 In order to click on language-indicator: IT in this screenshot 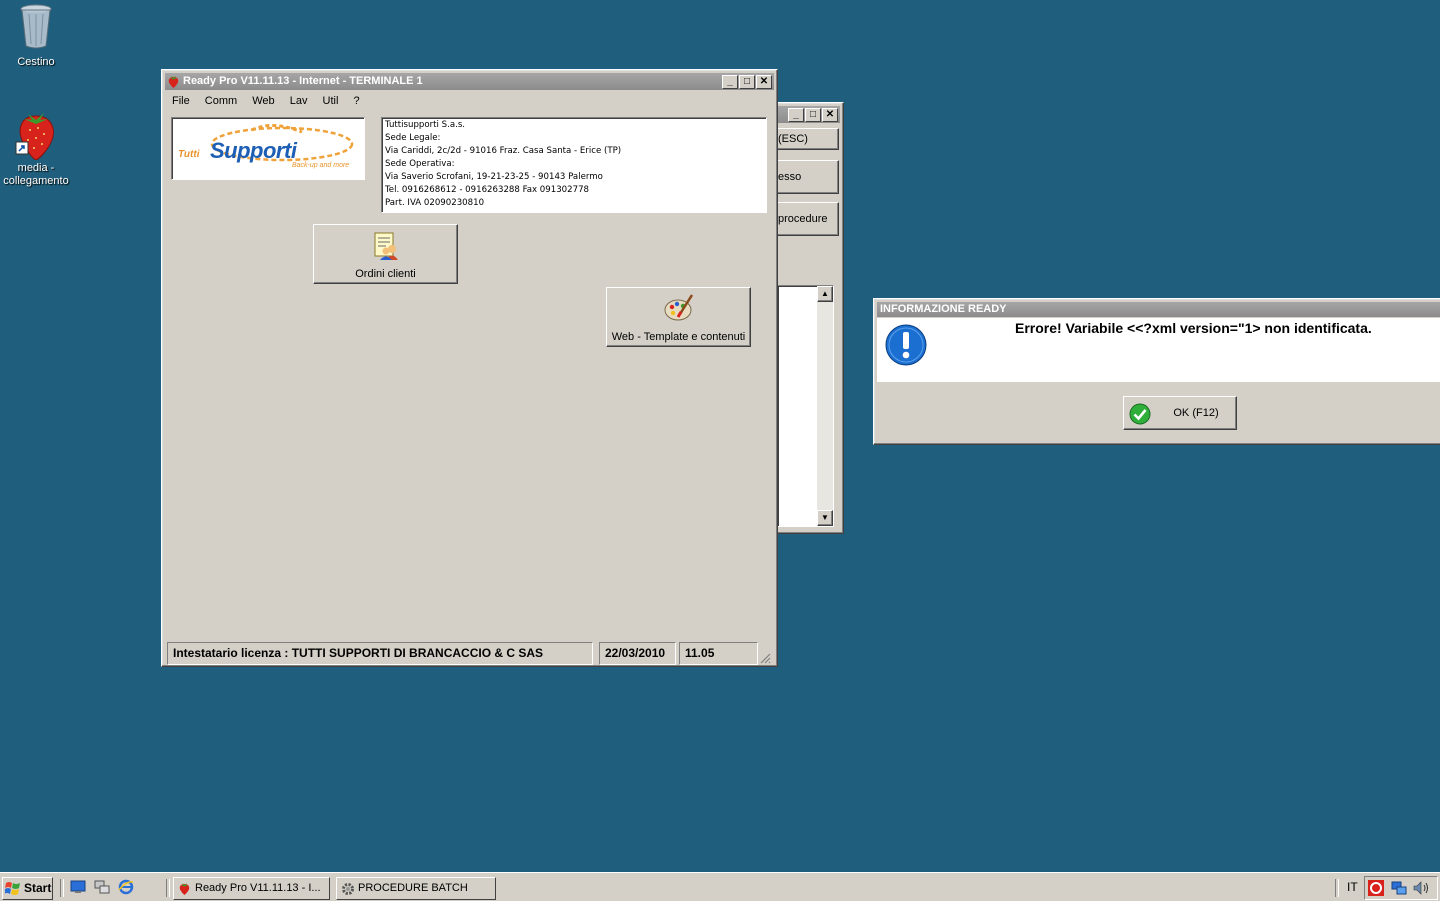, I will do `click(1352, 887)`.